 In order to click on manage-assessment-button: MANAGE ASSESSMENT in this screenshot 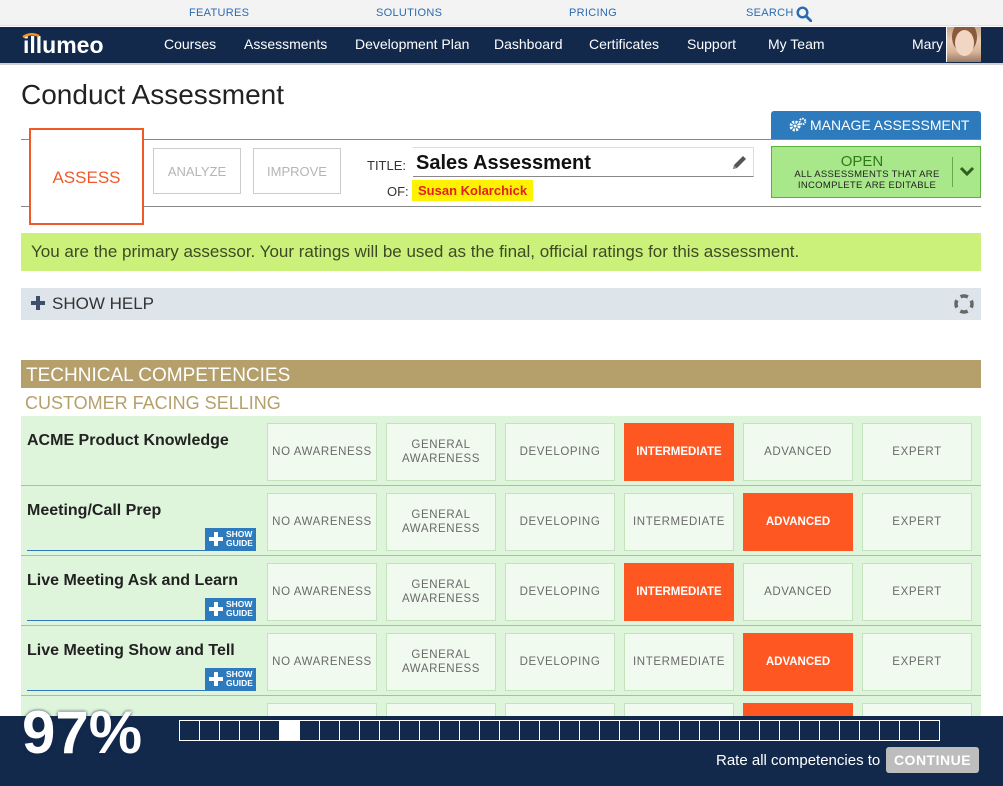, I will do `click(876, 125)`.